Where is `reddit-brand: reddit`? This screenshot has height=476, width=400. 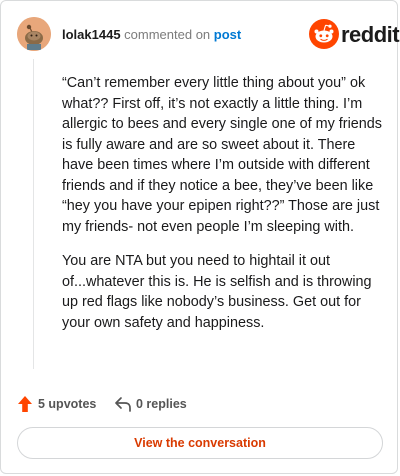 reddit-brand: reddit is located at coordinates (354, 34).